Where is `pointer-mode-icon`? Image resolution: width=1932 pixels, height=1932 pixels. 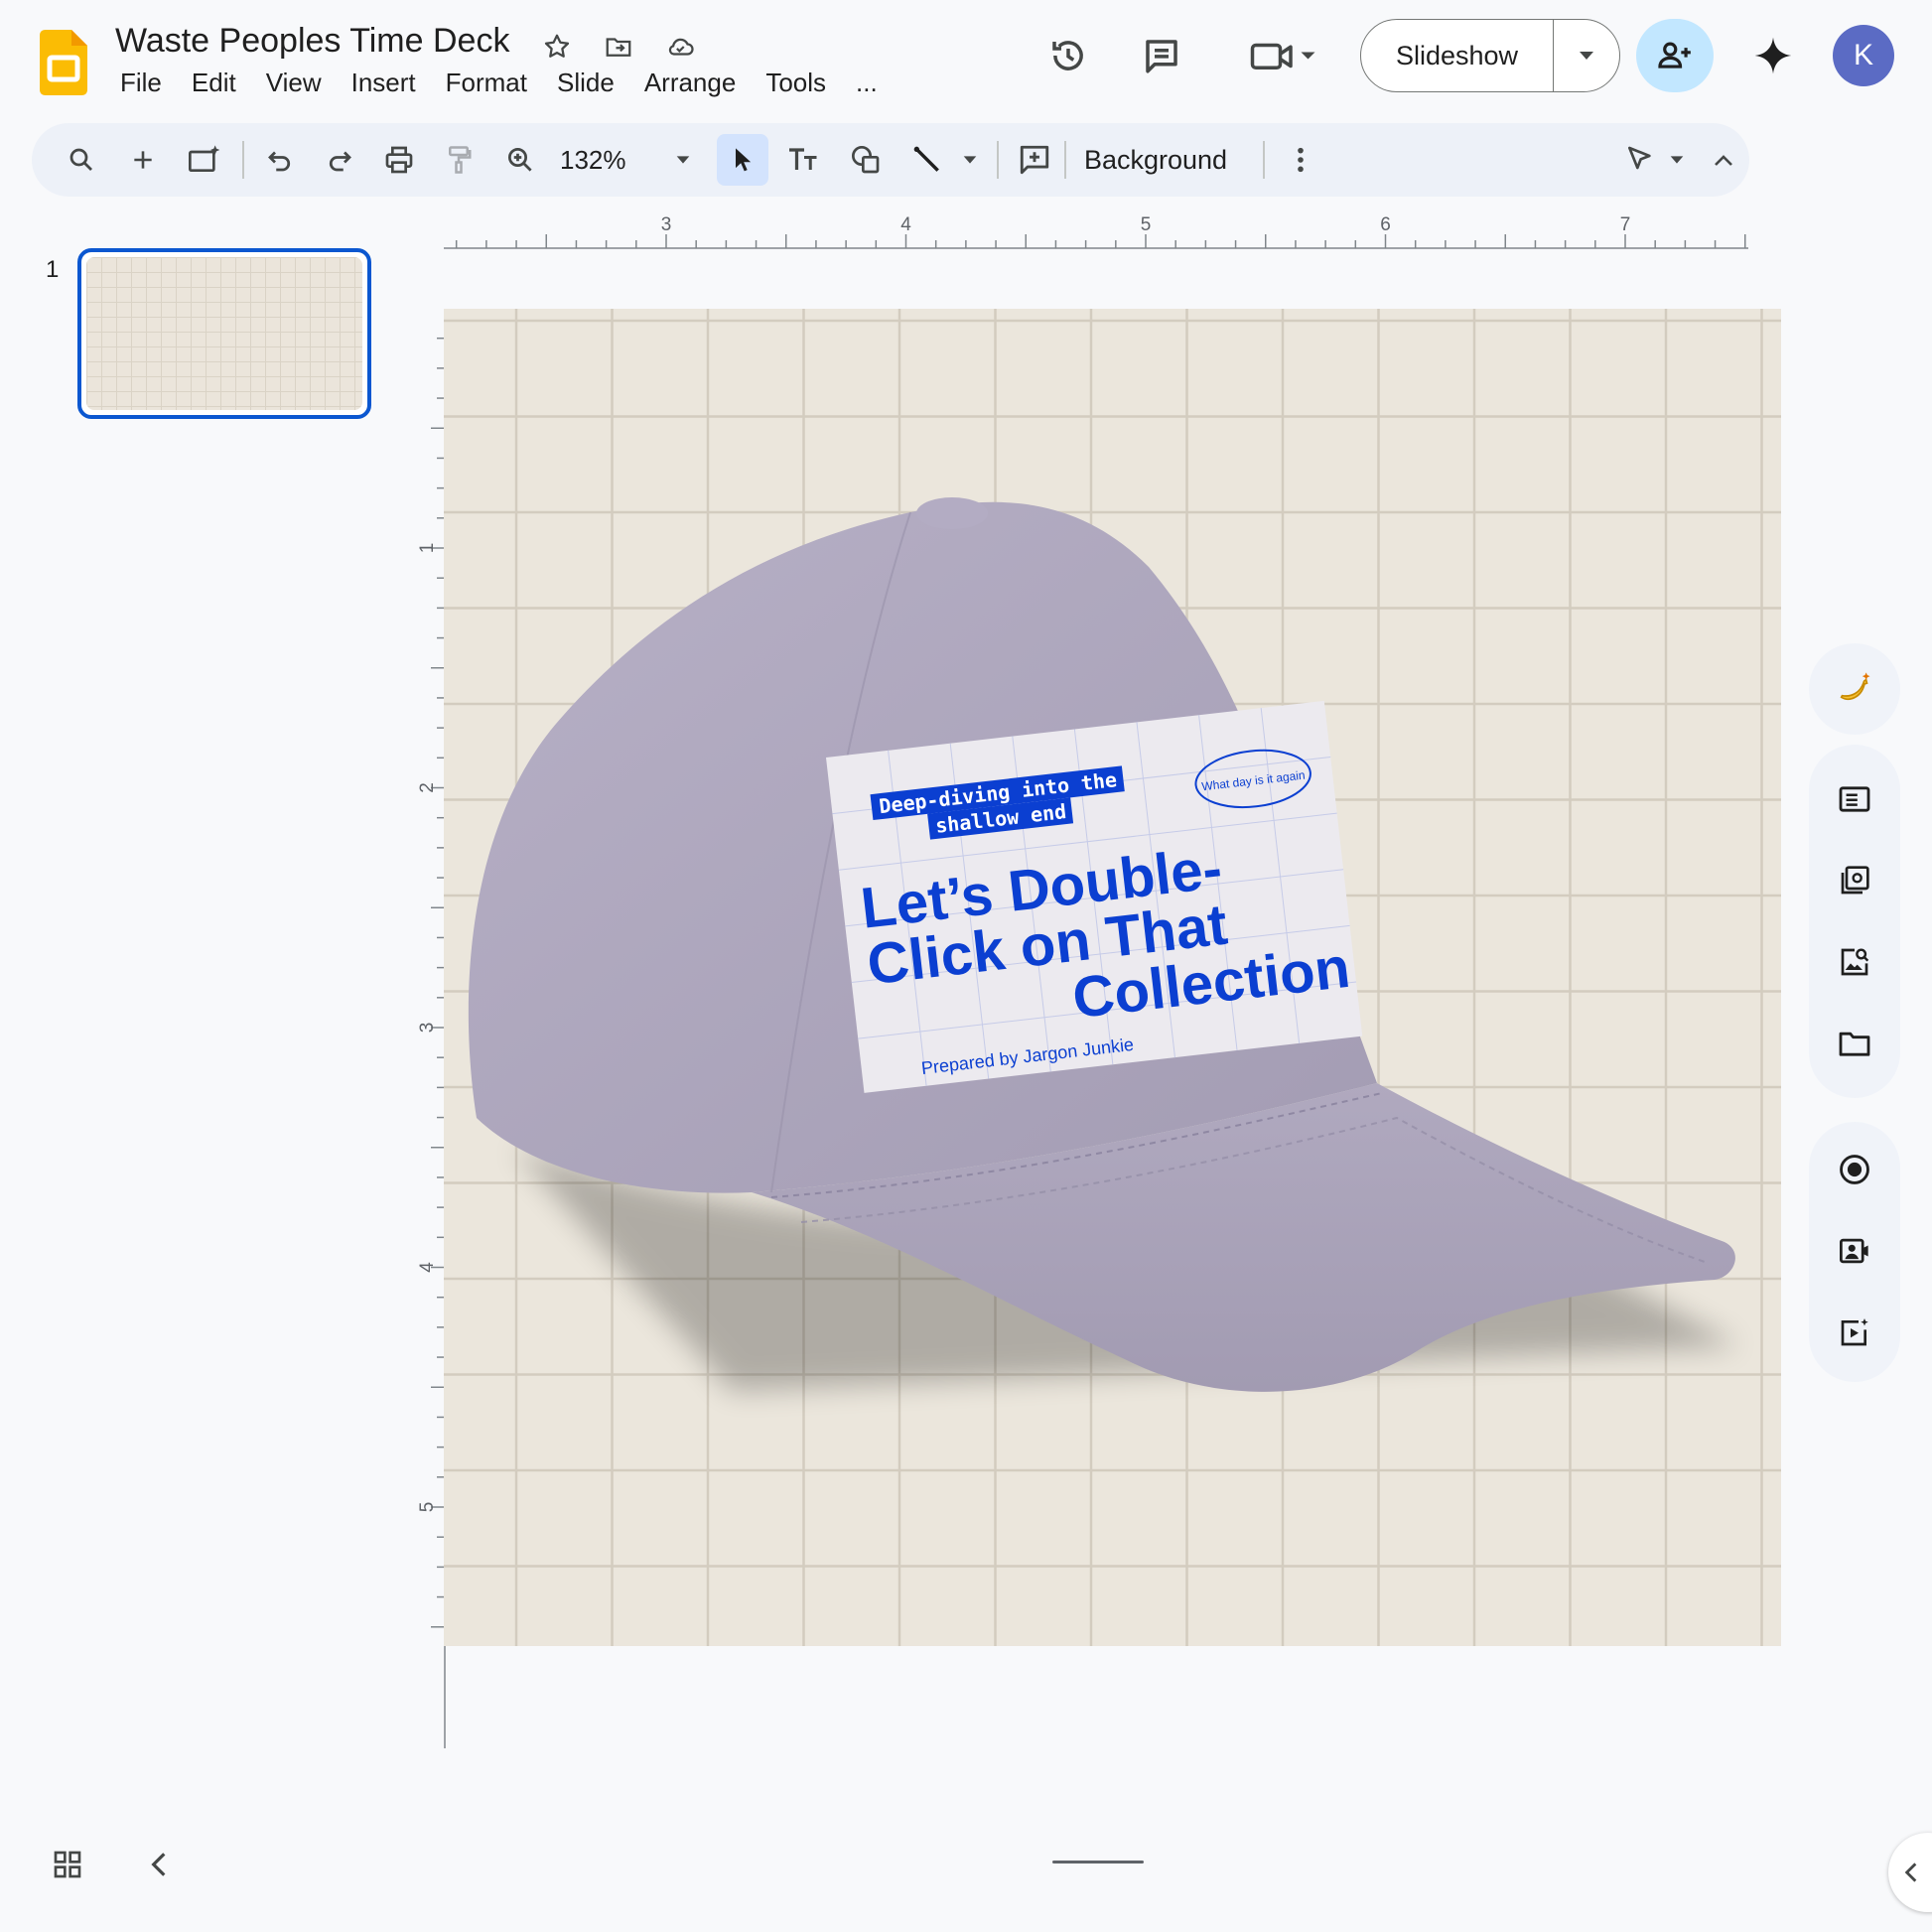
pointer-mode-icon is located at coordinates (1640, 160).